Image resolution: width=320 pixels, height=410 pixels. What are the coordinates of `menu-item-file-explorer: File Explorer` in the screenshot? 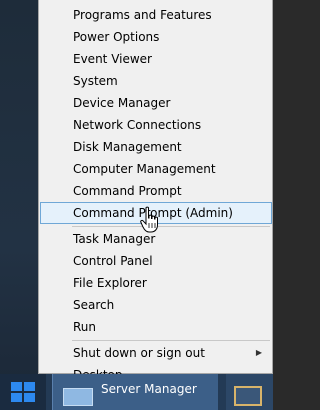 It's located at (156, 283).